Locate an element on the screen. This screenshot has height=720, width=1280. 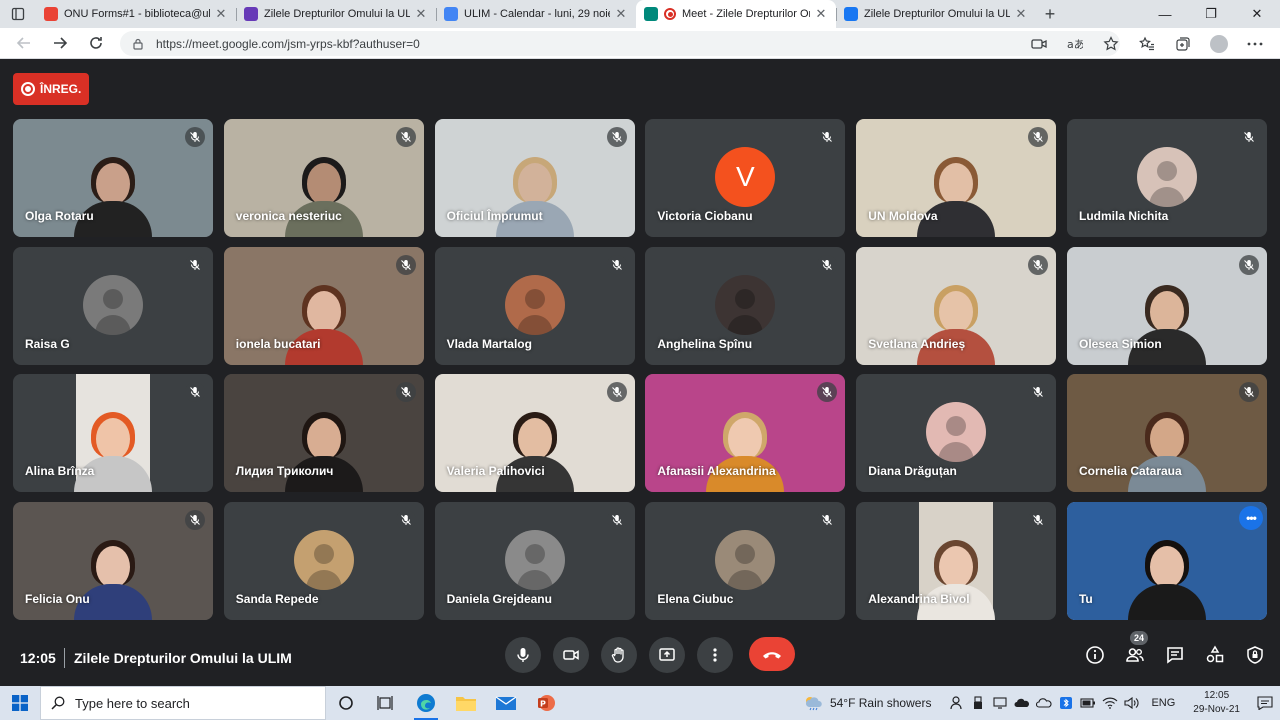
participant-tile: V Victoria Ciobanu is located at coordinates (745, 178).